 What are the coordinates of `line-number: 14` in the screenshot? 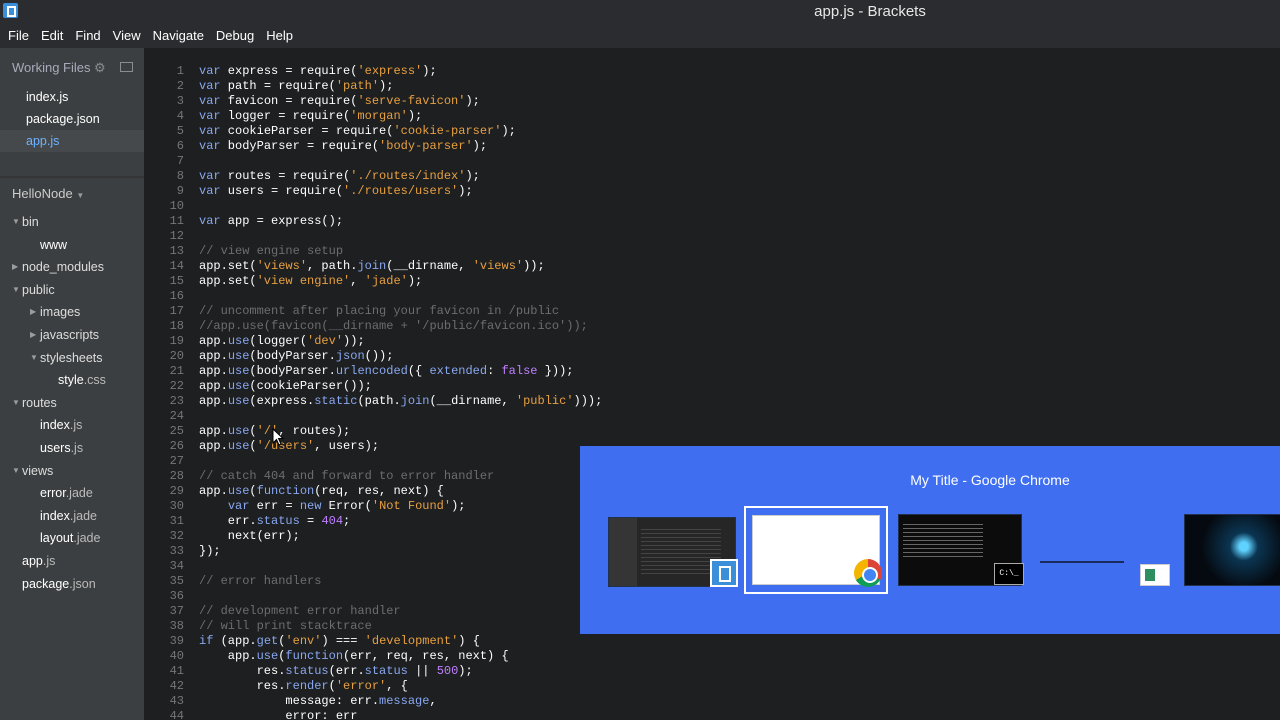 It's located at (176, 266).